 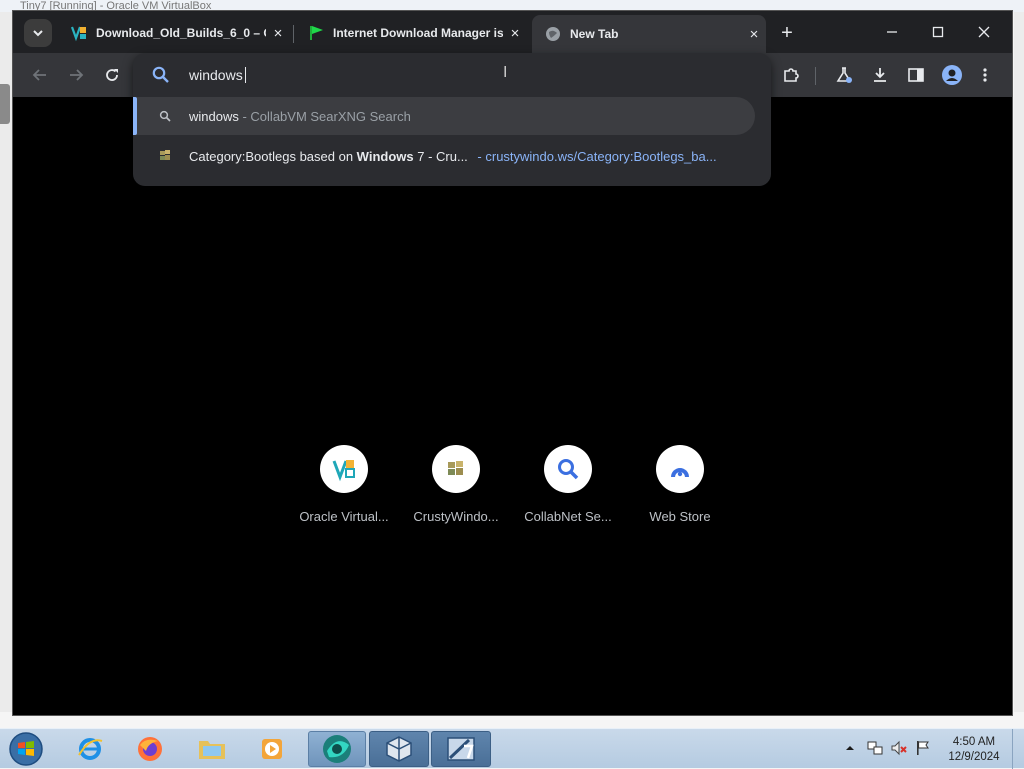 I want to click on network-icon, so click(x=875, y=748).